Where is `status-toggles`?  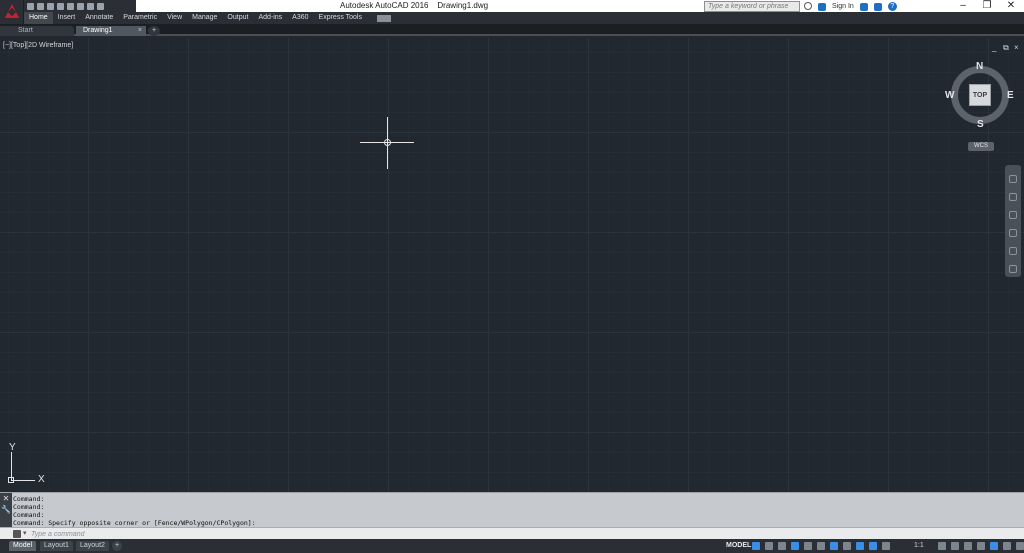
status-toggles is located at coordinates (821, 546).